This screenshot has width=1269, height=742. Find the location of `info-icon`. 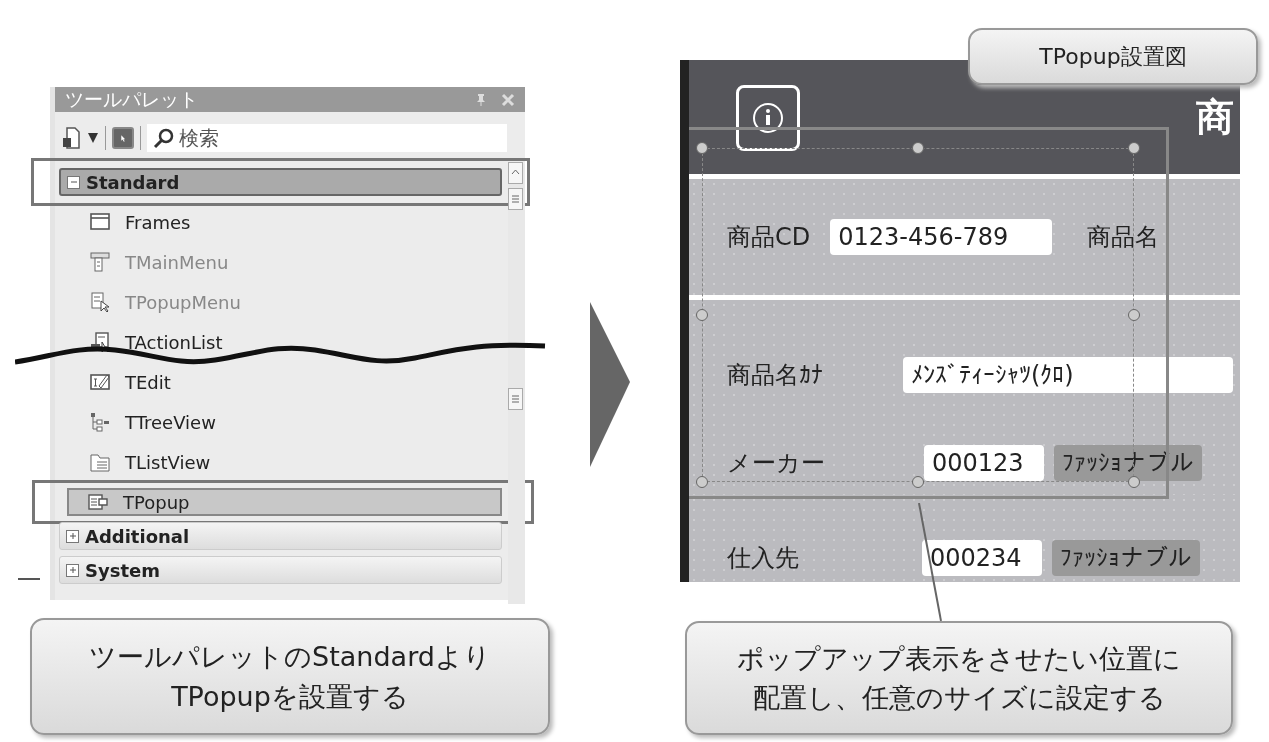

info-icon is located at coordinates (768, 118).